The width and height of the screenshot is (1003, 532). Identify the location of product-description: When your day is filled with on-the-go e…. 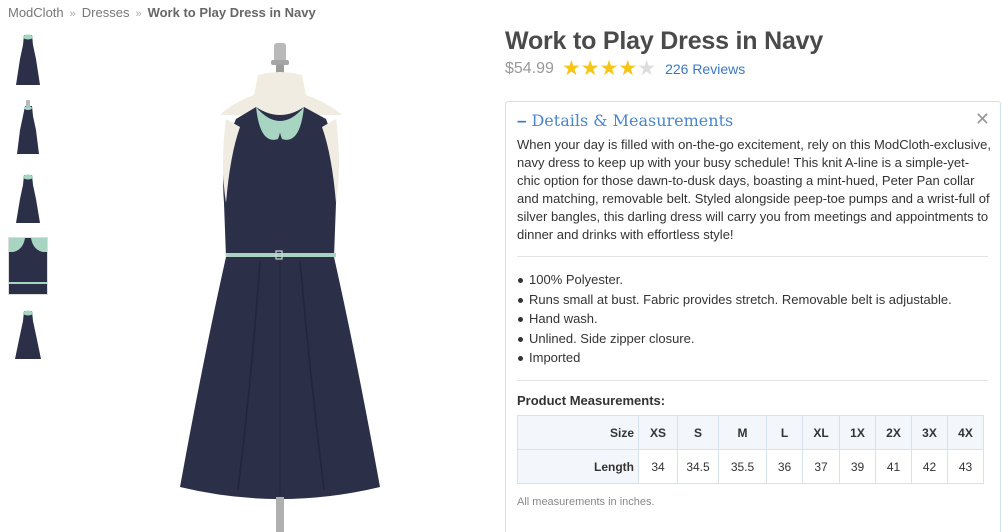
(754, 189).